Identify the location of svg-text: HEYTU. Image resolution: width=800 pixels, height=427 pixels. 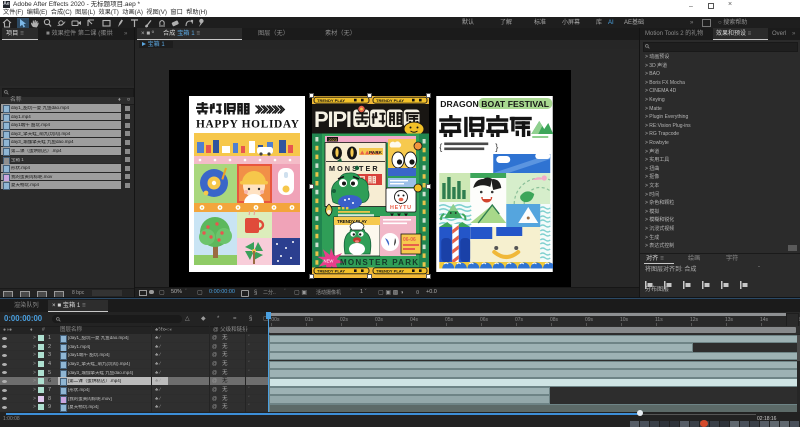
(401, 208).